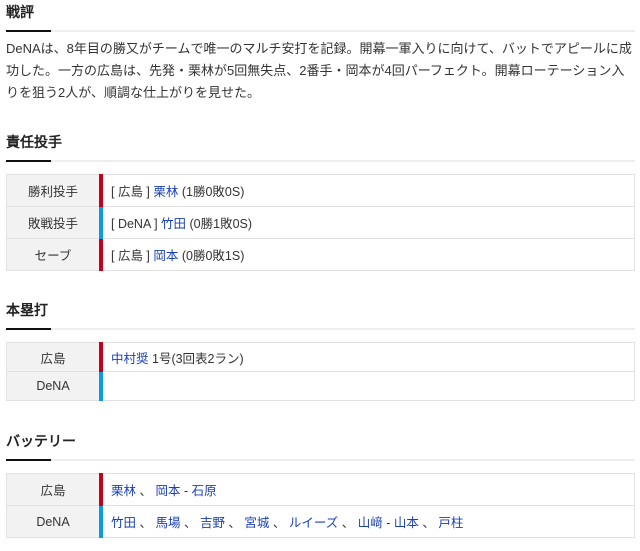 The width and height of the screenshot is (640, 551). What do you see at coordinates (406, 523) in the screenshot?
I see `player-link: 山本` at bounding box center [406, 523].